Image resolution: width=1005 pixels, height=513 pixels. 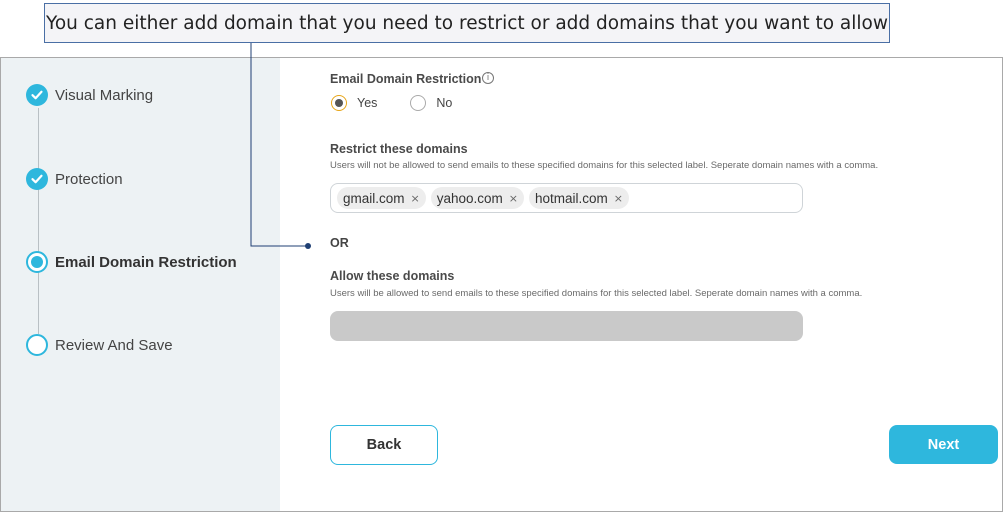 I want to click on radio-yes-selected, so click(x=339, y=103).